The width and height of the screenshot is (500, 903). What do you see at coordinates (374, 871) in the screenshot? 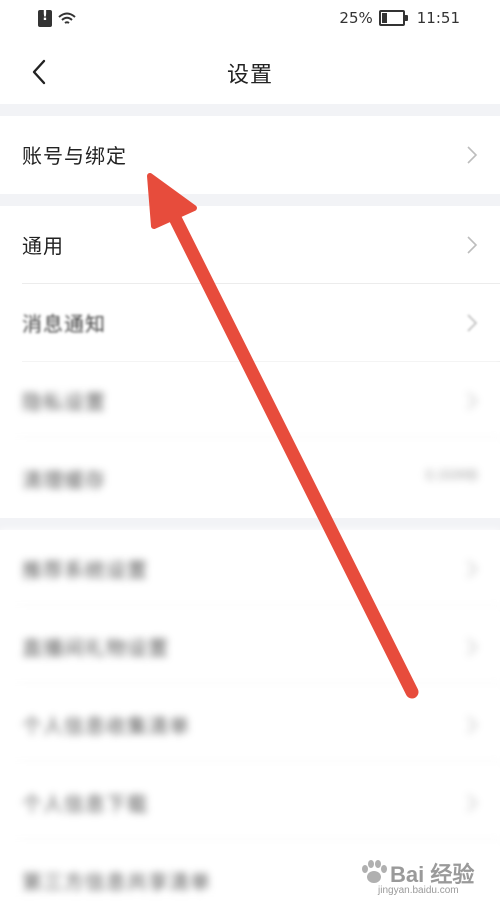
I see `paw-icon` at bounding box center [374, 871].